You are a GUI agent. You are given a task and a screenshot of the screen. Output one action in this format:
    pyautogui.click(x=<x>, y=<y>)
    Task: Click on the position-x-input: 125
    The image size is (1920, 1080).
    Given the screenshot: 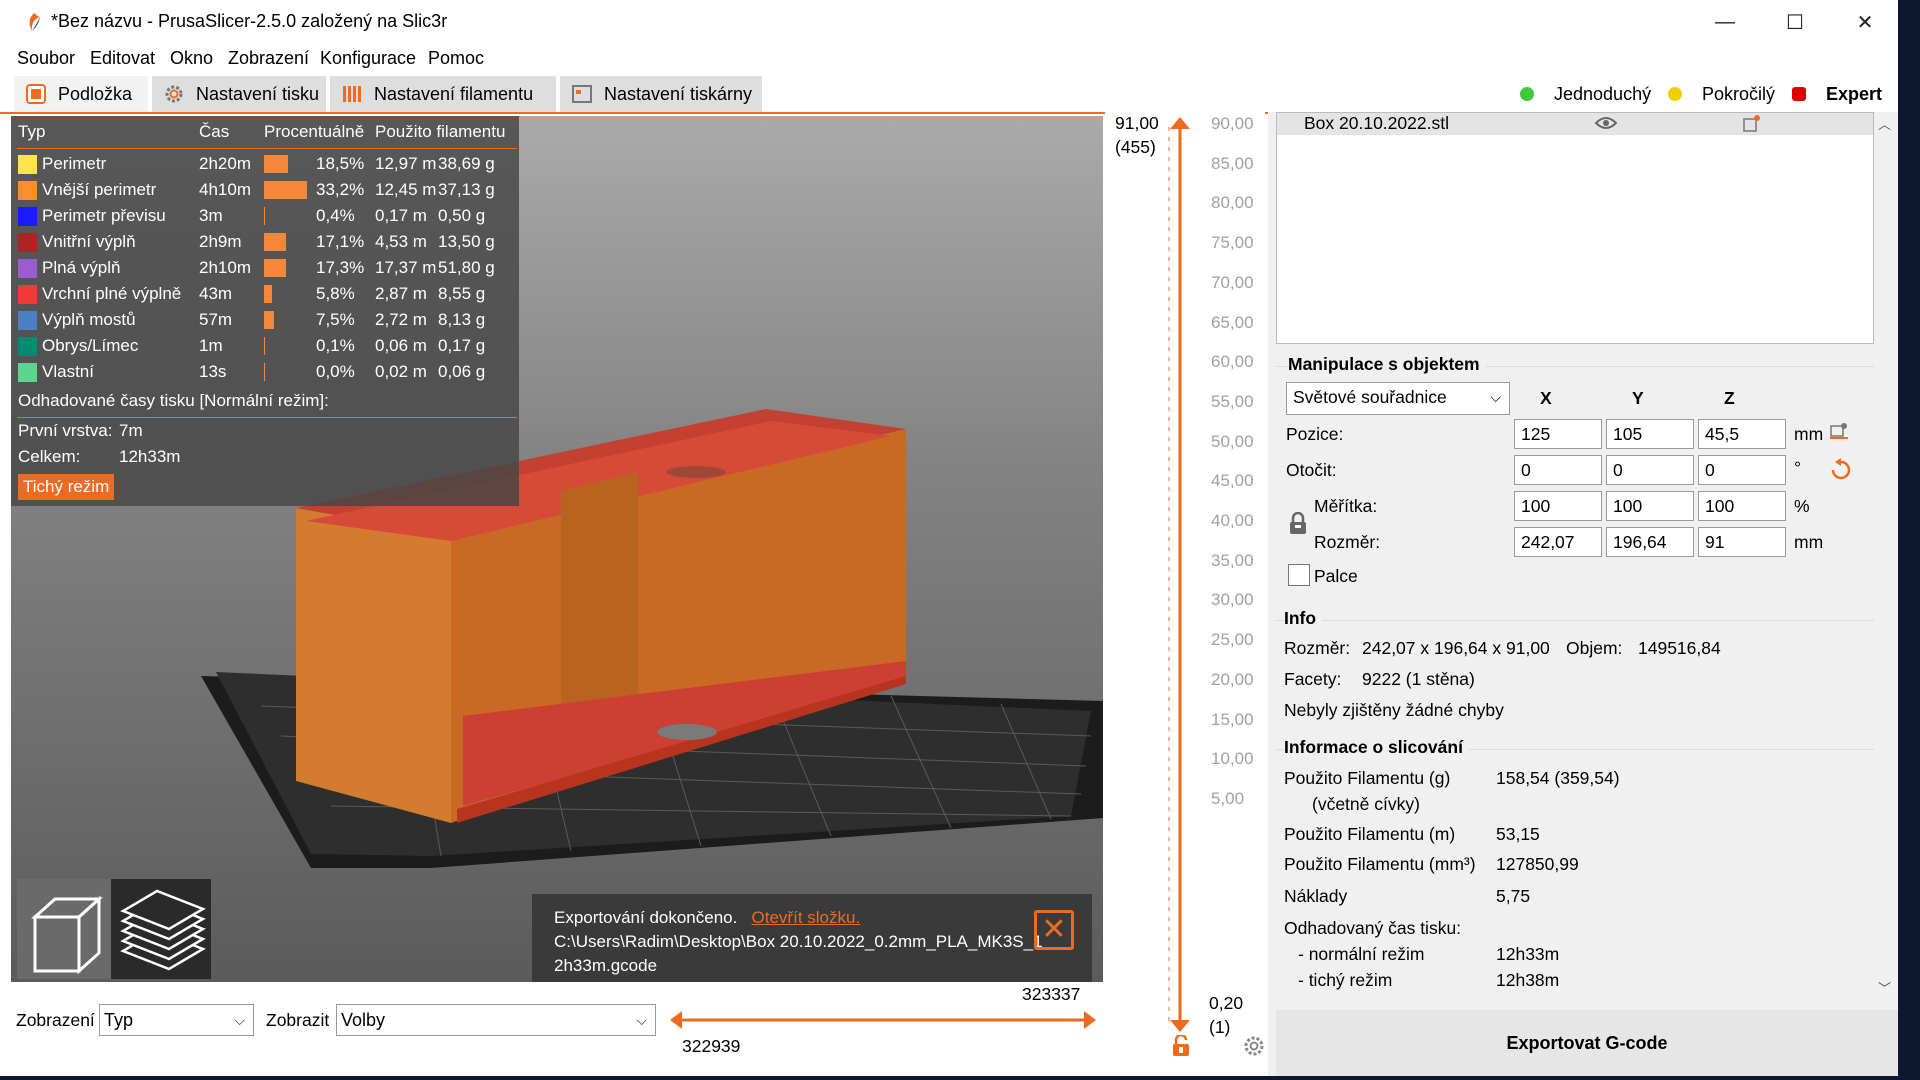 What is the action you would take?
    pyautogui.click(x=1558, y=434)
    